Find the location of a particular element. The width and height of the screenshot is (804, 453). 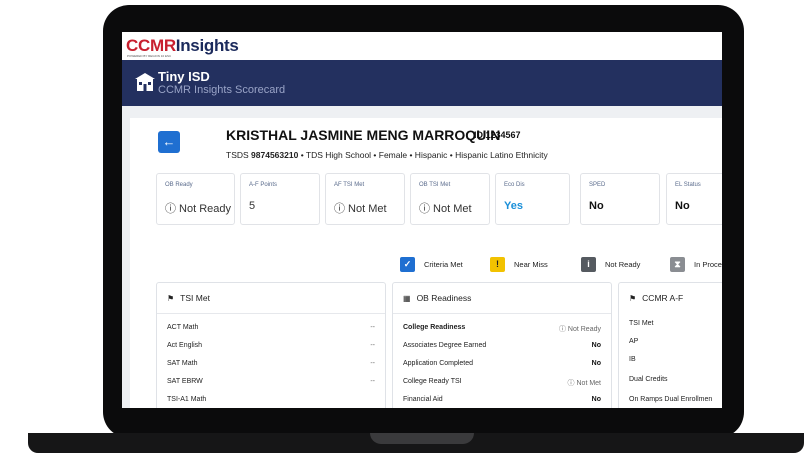

stat-ob-ready: OB Ready ⓘ Not Ready is located at coordinates (195, 199).